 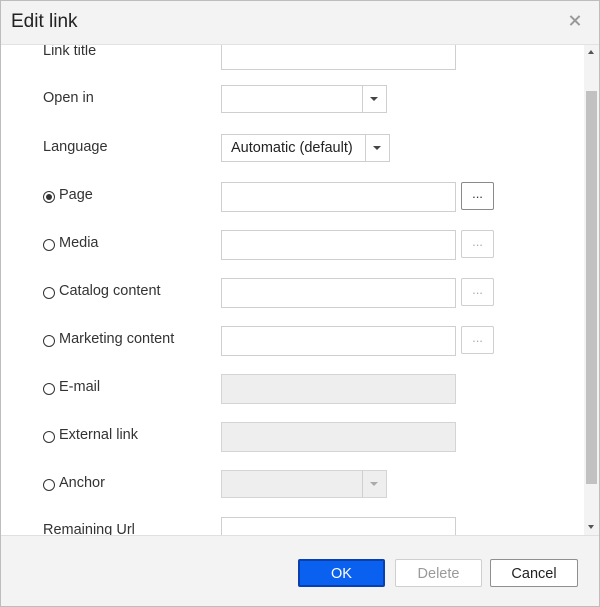 I want to click on vertical-scrollbar, so click(x=591, y=290).